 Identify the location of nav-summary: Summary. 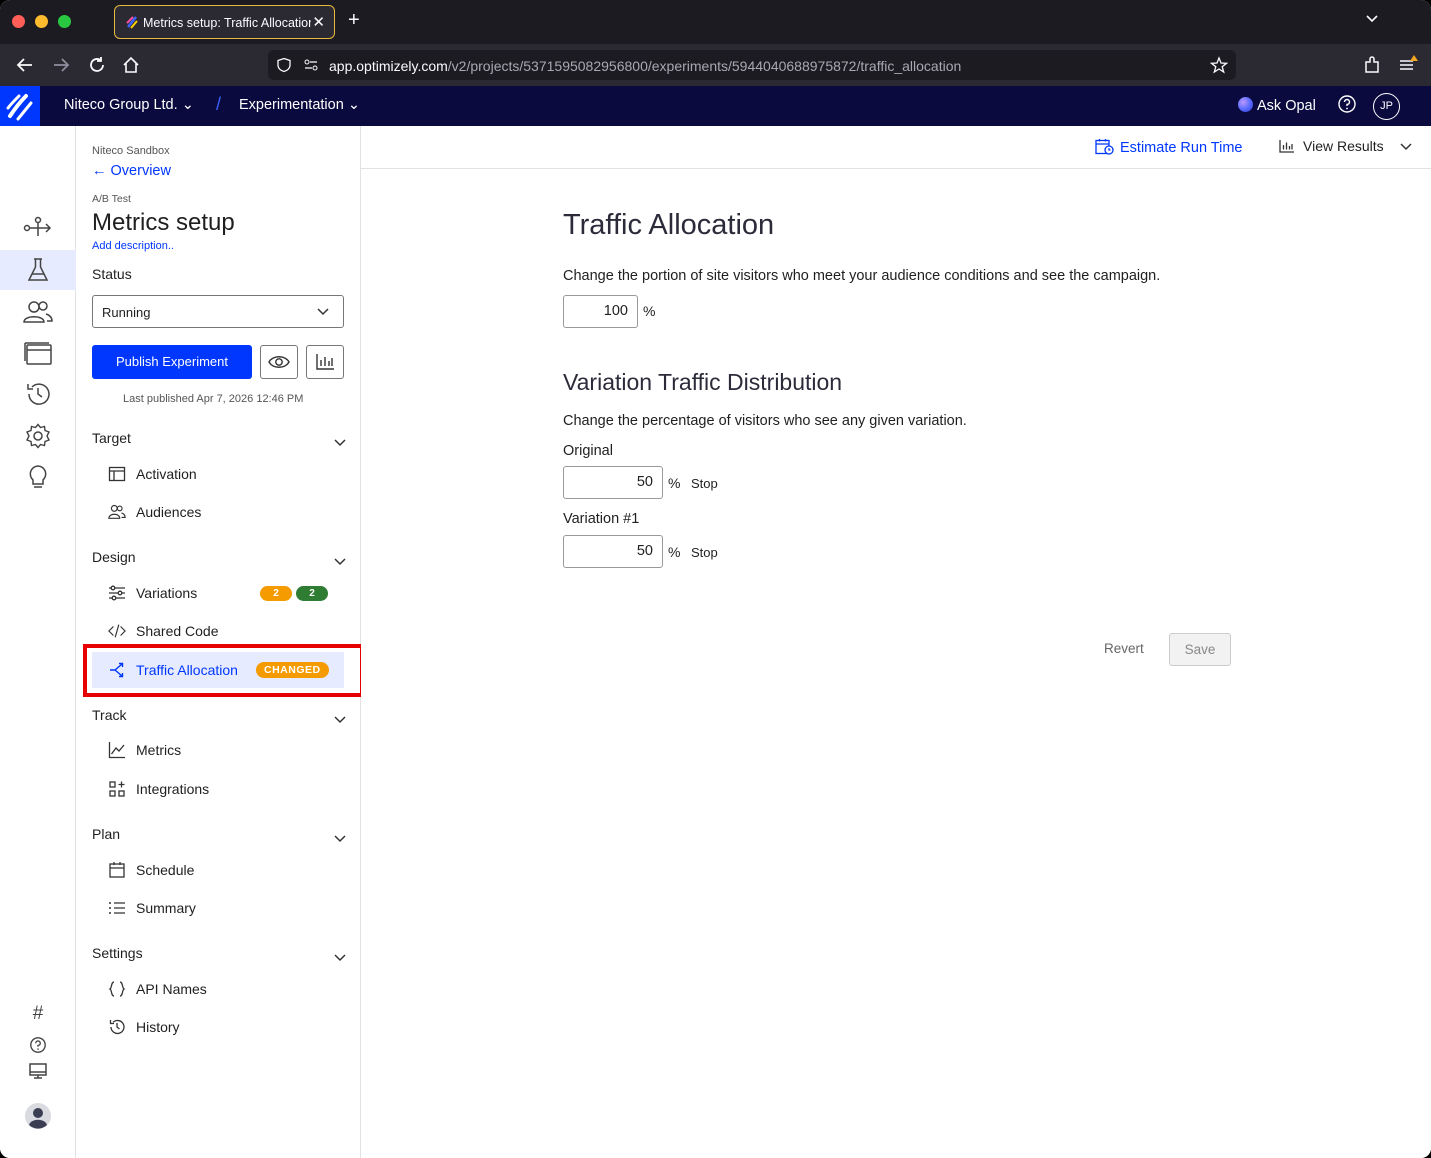
(218, 908).